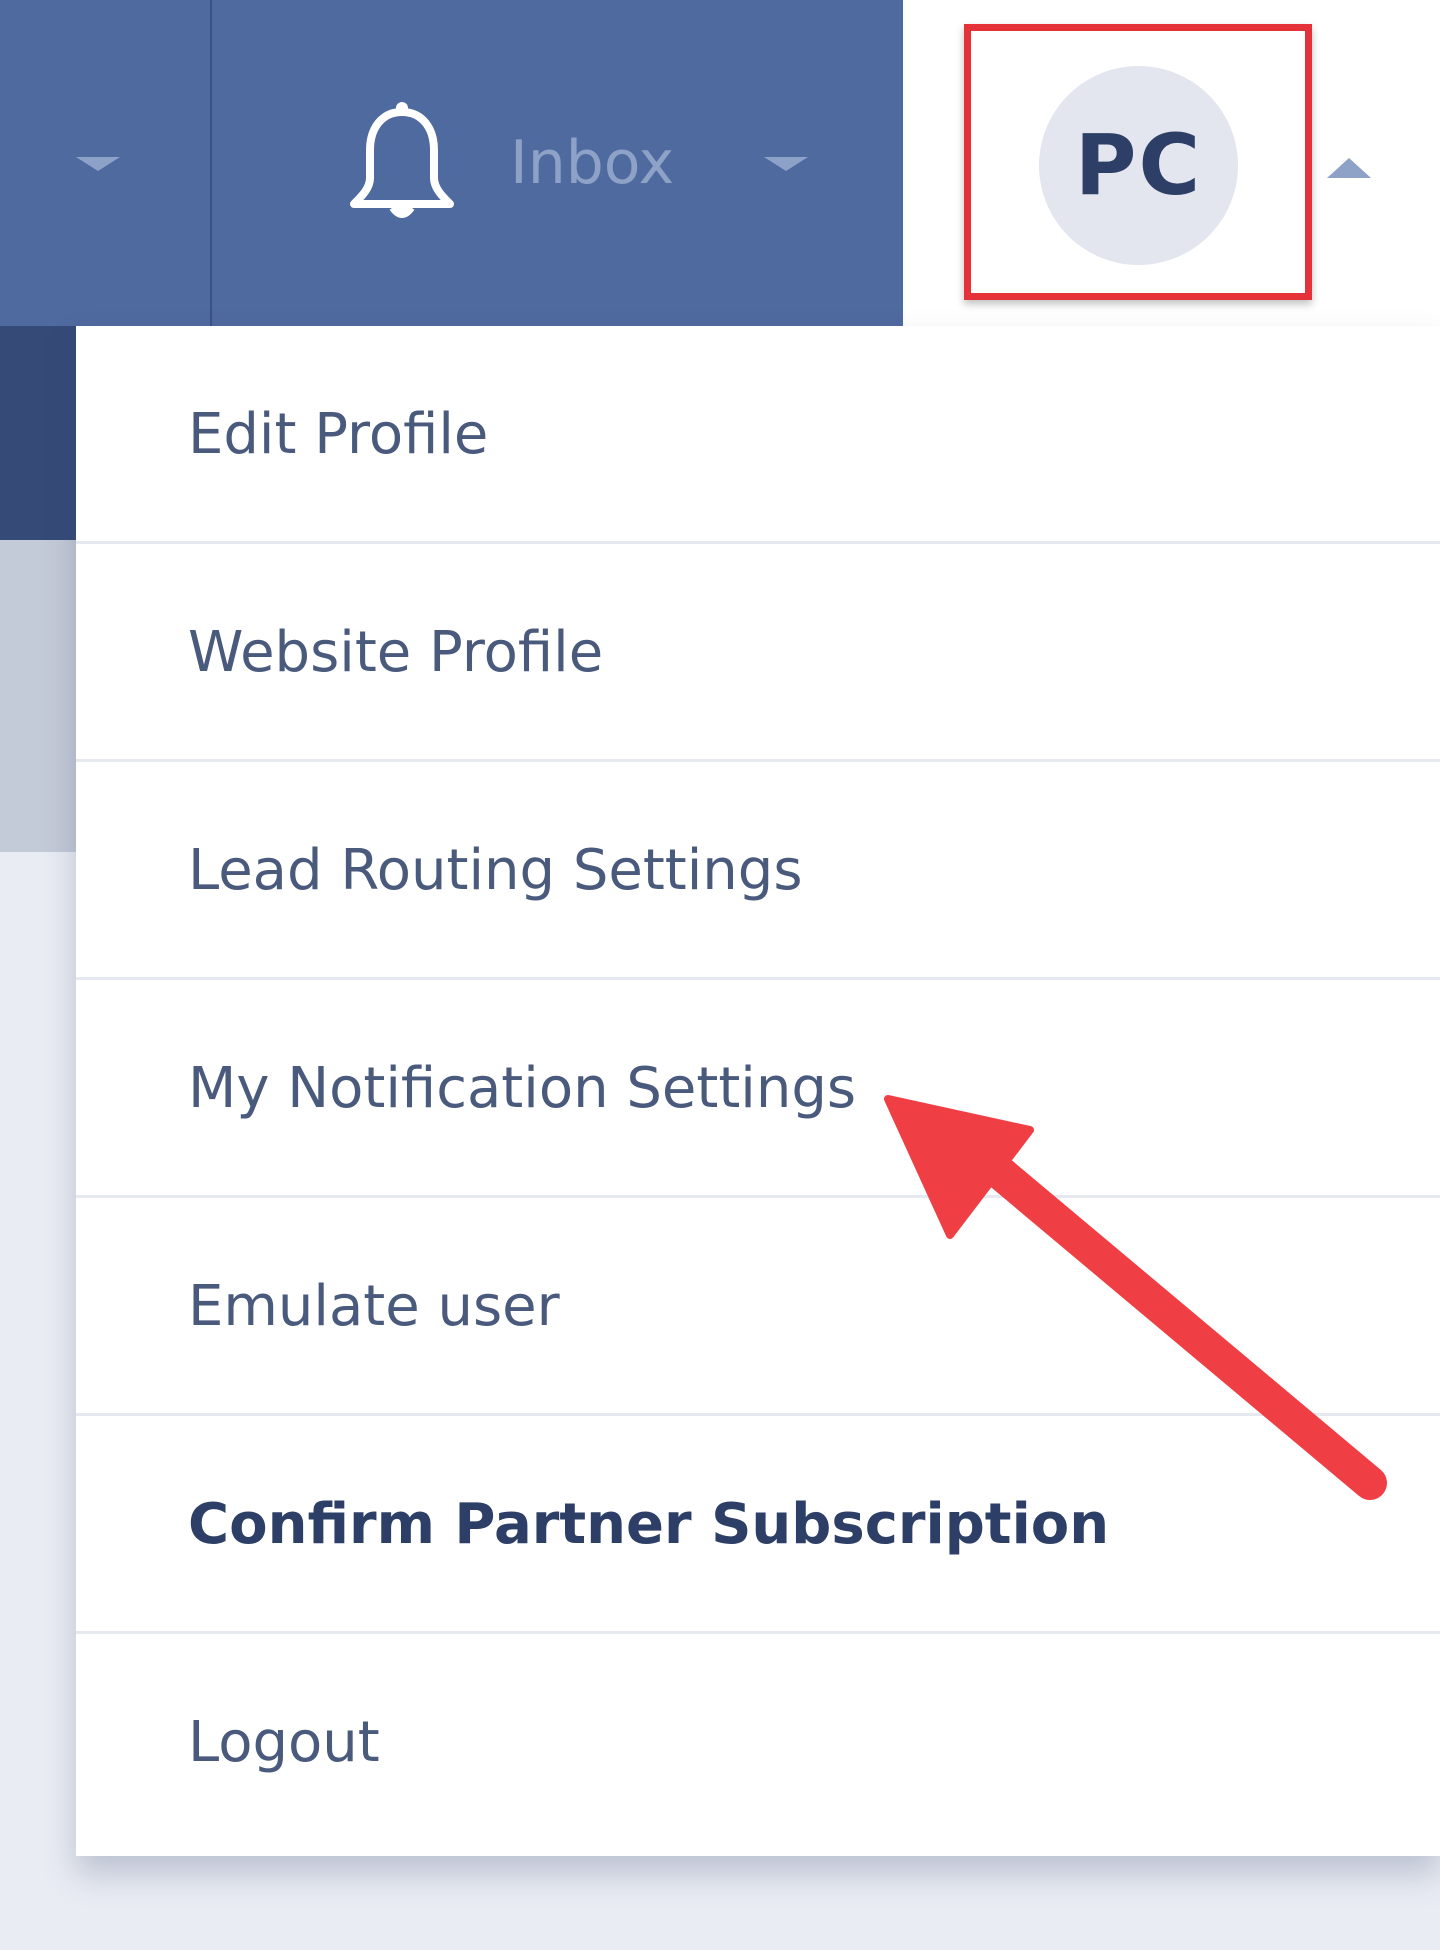  I want to click on sidebar-dark-band, so click(38, 433).